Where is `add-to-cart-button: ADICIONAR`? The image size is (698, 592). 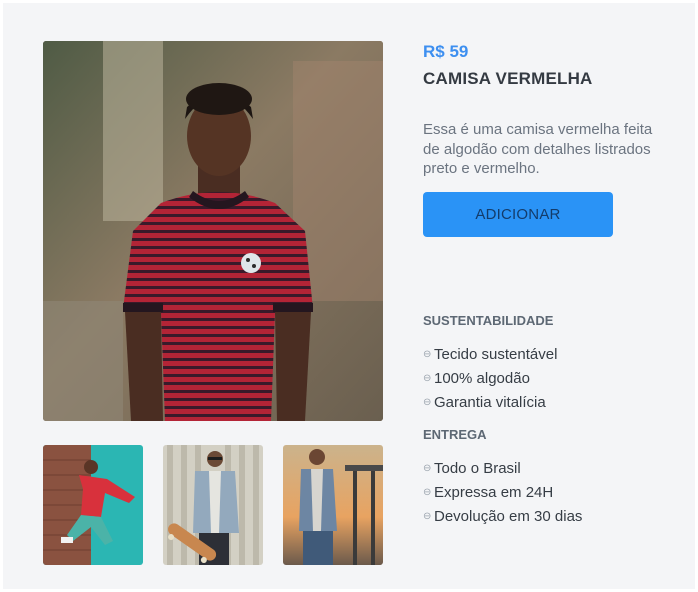 add-to-cart-button: ADICIONAR is located at coordinates (518, 214).